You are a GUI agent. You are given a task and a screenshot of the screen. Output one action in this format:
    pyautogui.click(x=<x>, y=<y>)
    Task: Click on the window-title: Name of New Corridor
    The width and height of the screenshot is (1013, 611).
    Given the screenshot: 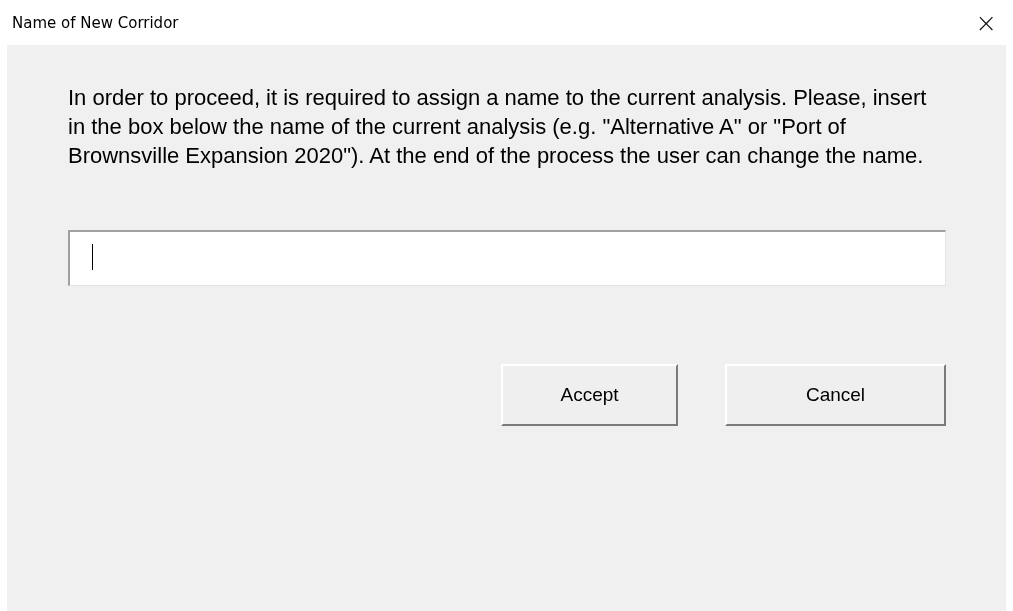 What is the action you would take?
    pyautogui.click(x=95, y=22)
    